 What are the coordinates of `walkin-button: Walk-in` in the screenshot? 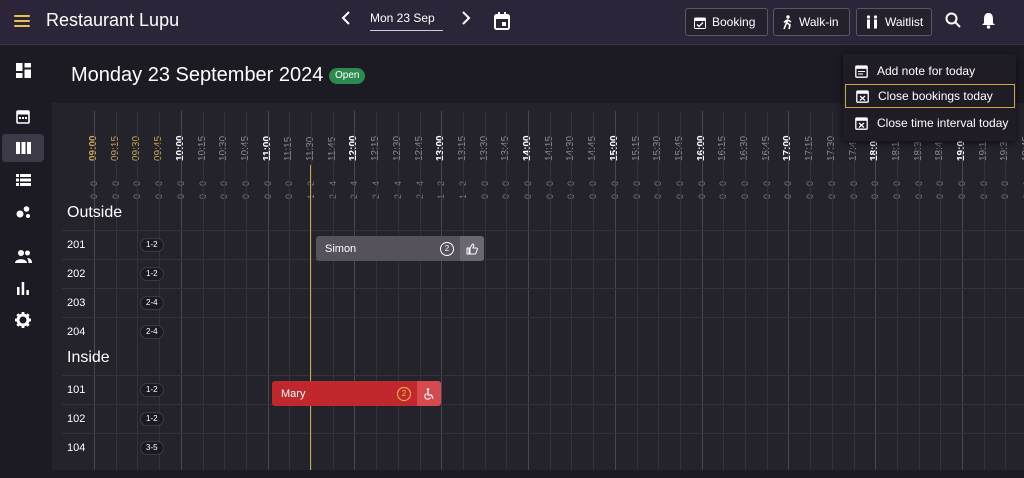 It's located at (811, 22).